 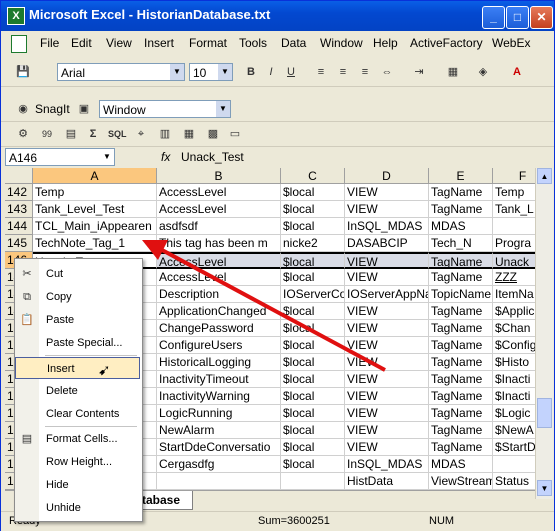 What do you see at coordinates (77, 485) in the screenshot?
I see `ctx-hide: Hide` at bounding box center [77, 485].